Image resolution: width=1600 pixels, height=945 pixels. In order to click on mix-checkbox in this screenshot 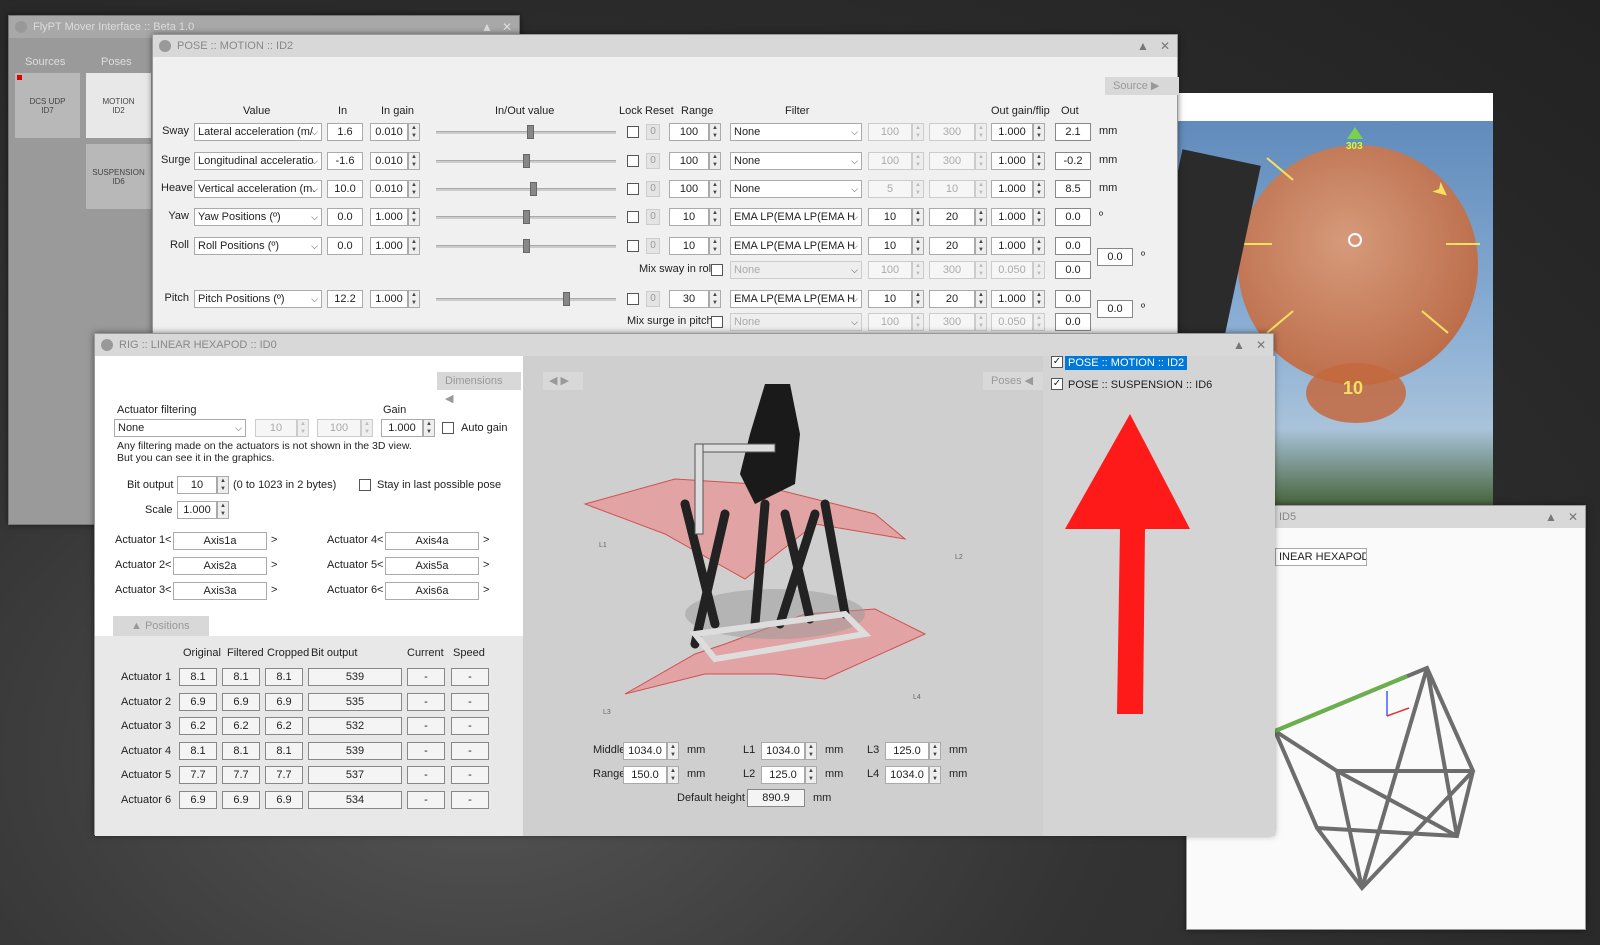, I will do `click(717, 270)`.